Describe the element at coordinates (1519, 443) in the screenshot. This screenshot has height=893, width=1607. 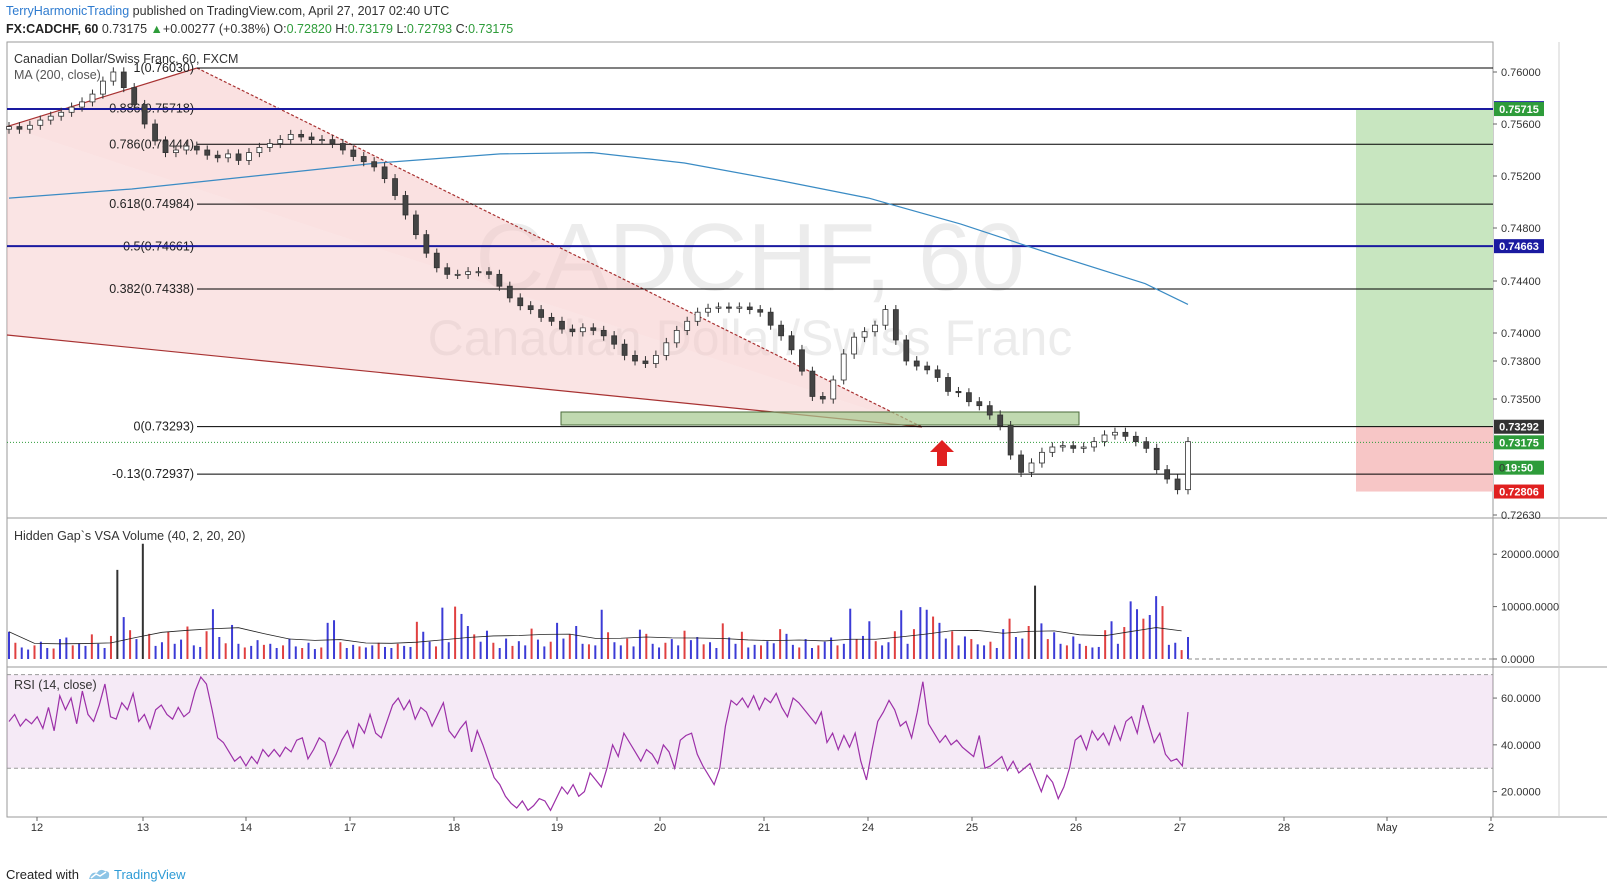
I see `price-badge-label: 0.73175` at that location.